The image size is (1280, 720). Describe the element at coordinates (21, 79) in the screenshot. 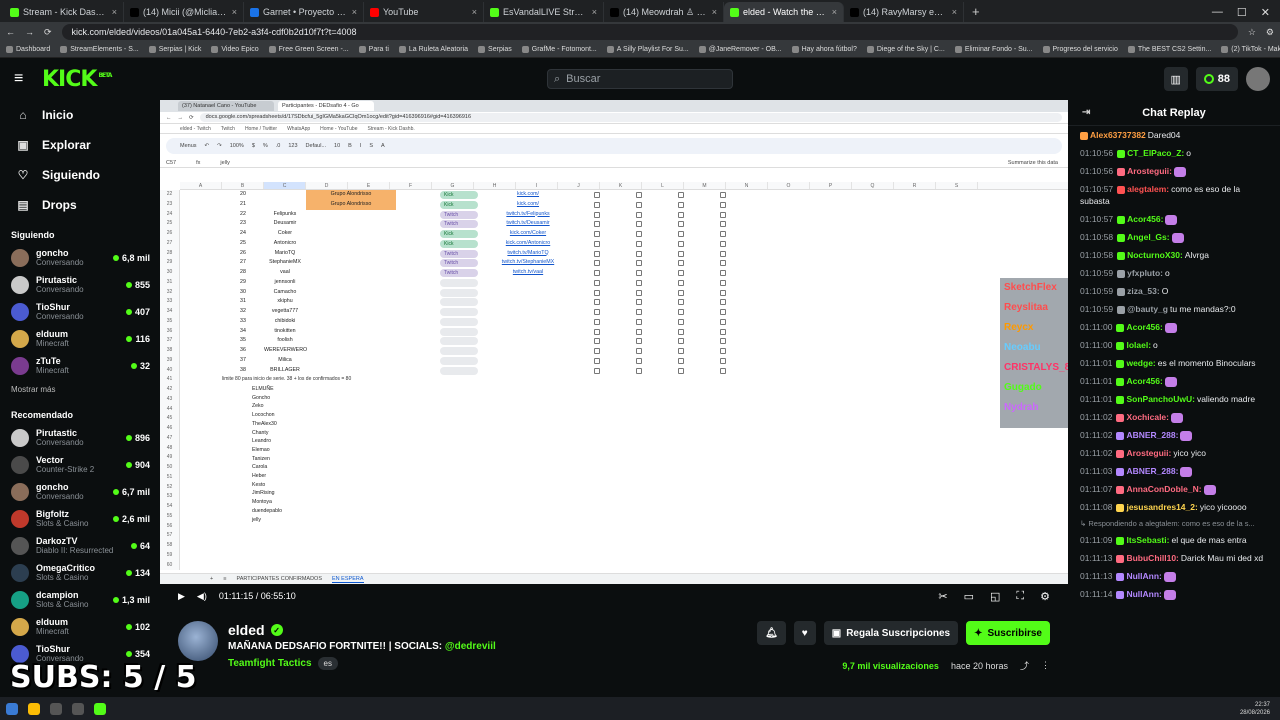

I see `menu-icon: ≡` at that location.